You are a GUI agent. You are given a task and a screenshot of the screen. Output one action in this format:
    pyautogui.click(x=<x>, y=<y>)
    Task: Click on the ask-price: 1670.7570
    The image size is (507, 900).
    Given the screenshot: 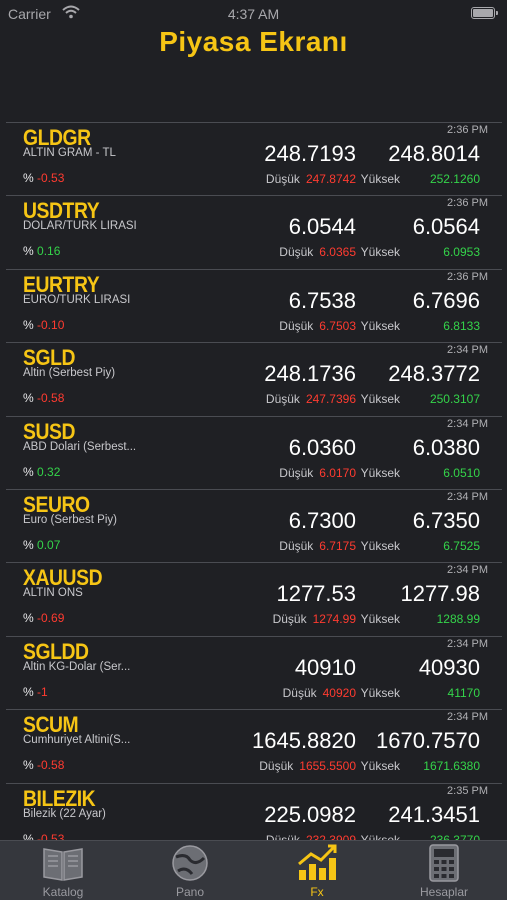 What is the action you would take?
    pyautogui.click(x=428, y=741)
    